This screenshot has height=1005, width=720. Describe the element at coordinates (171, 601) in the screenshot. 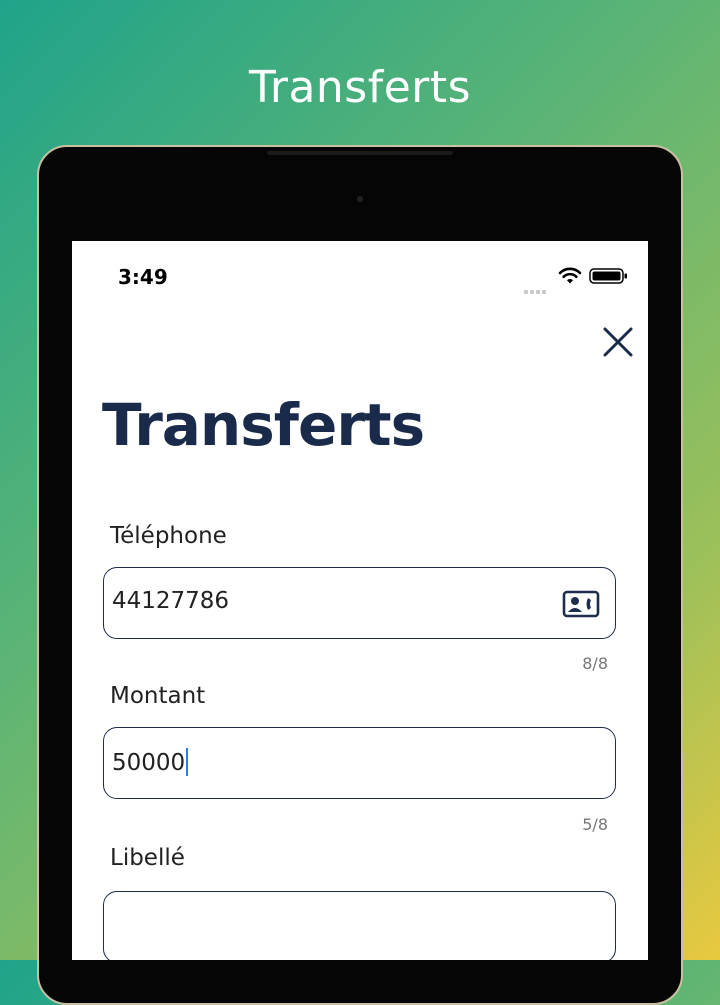

I see `phone-value: 44127786` at that location.